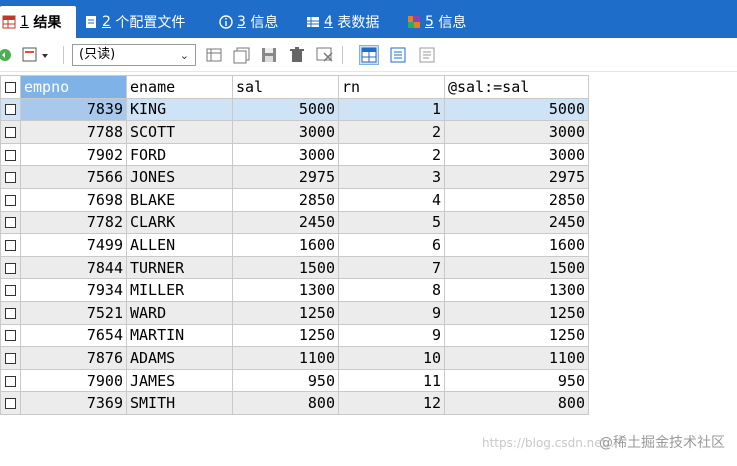  What do you see at coordinates (391, 403) in the screenshot?
I see `cell-rn: 12` at bounding box center [391, 403].